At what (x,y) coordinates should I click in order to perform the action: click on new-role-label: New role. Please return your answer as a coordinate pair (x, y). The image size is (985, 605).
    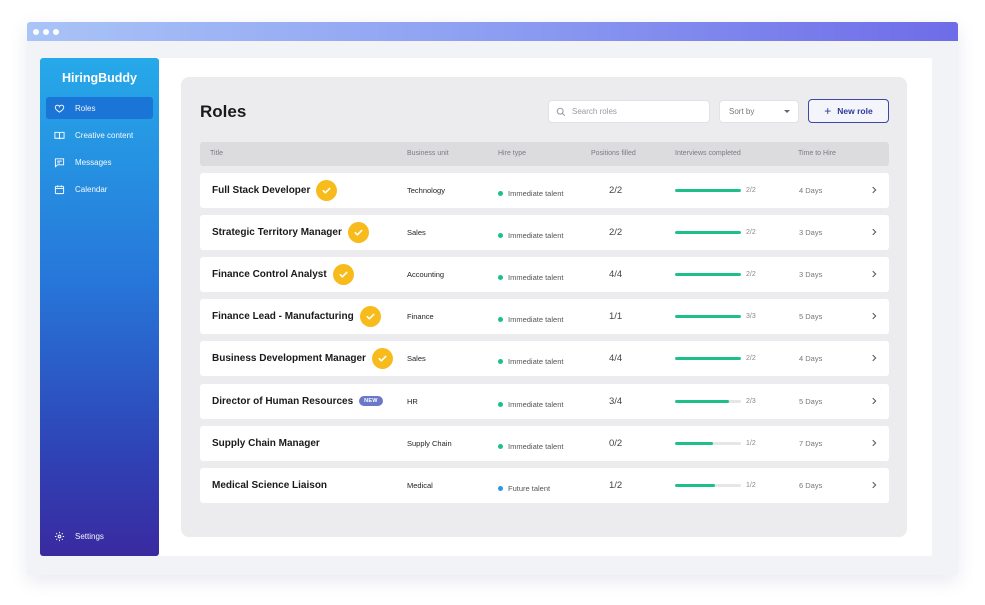
    Looking at the image, I should click on (855, 111).